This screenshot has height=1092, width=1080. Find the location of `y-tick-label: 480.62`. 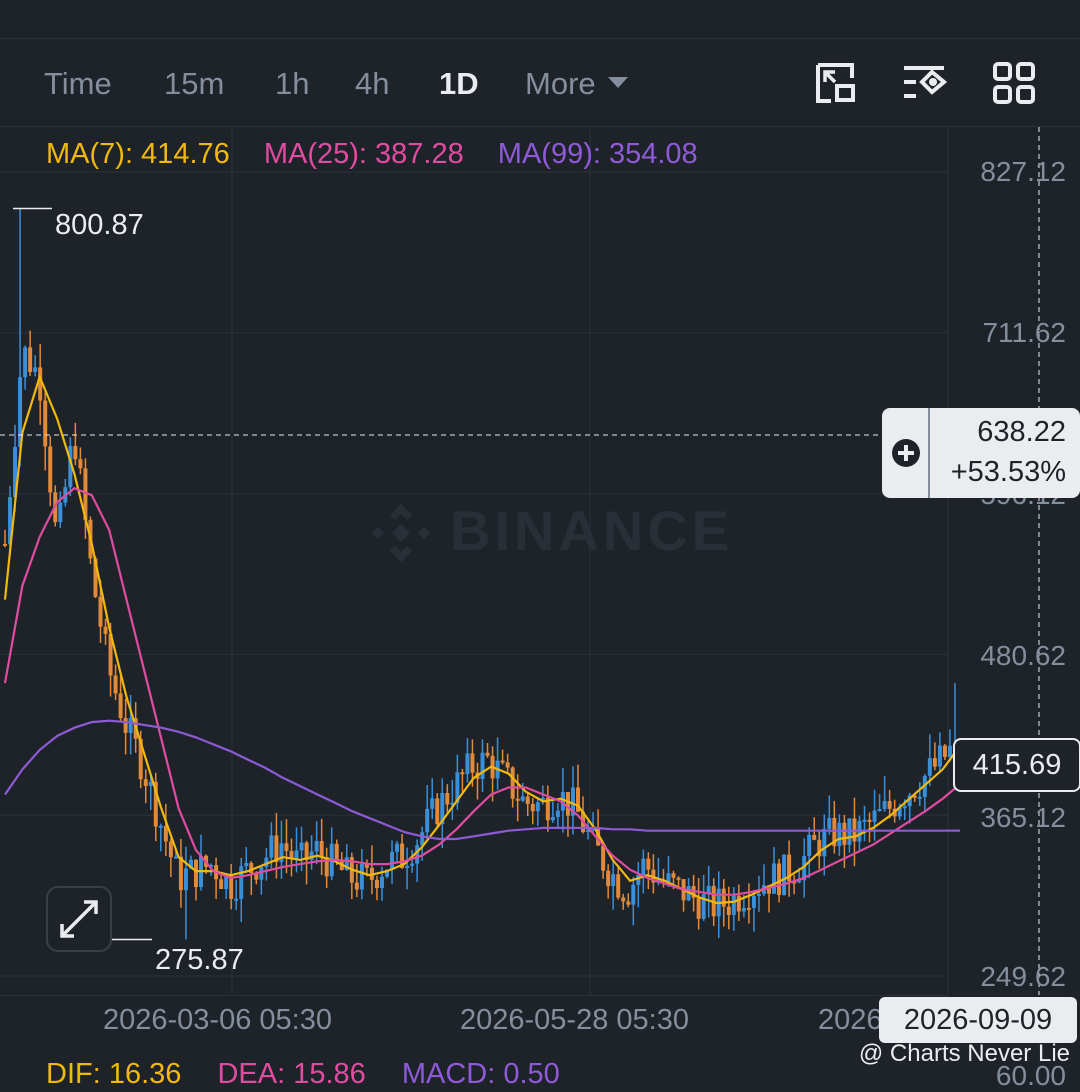

y-tick-label: 480.62 is located at coordinates (1023, 655).